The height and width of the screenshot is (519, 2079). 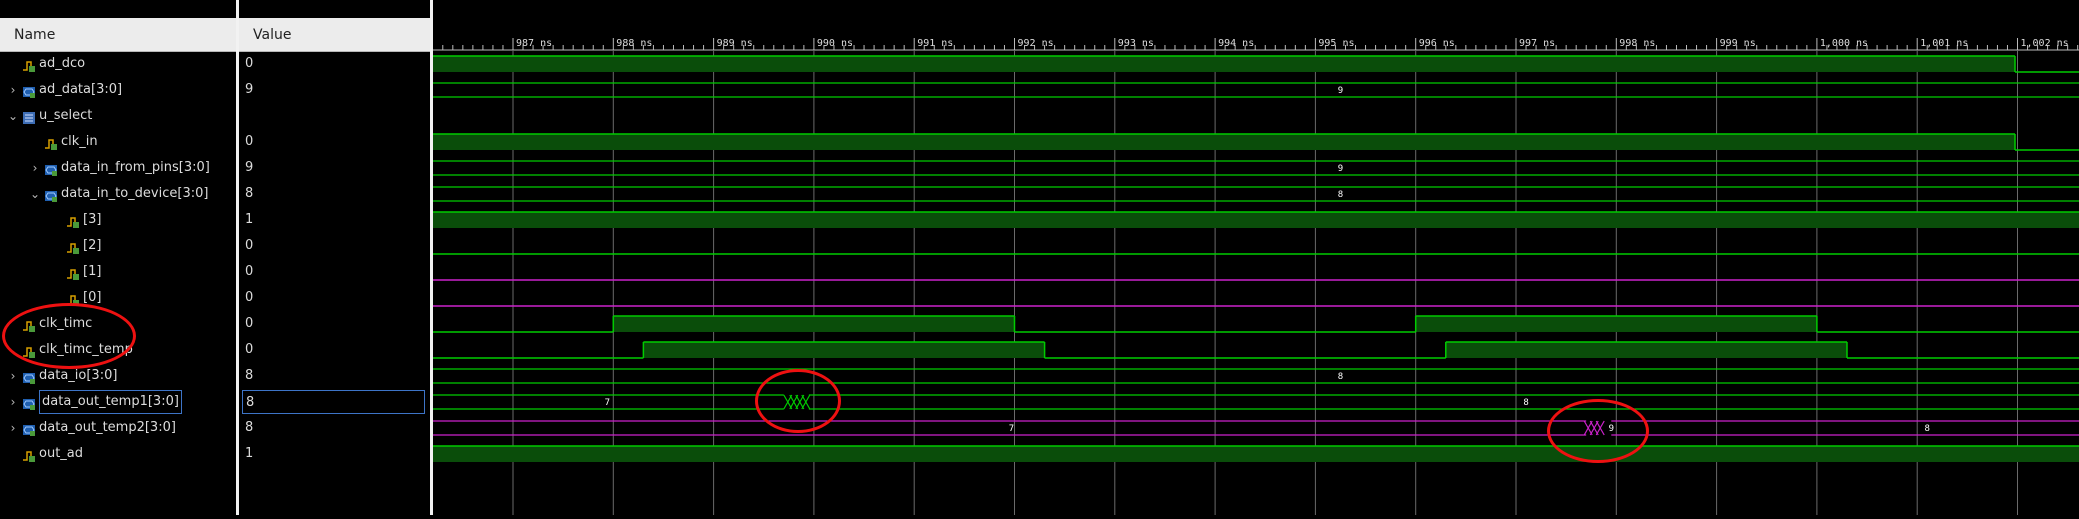 I want to click on signal-row: › data_out_temp2[3:0], so click(x=118, y=428).